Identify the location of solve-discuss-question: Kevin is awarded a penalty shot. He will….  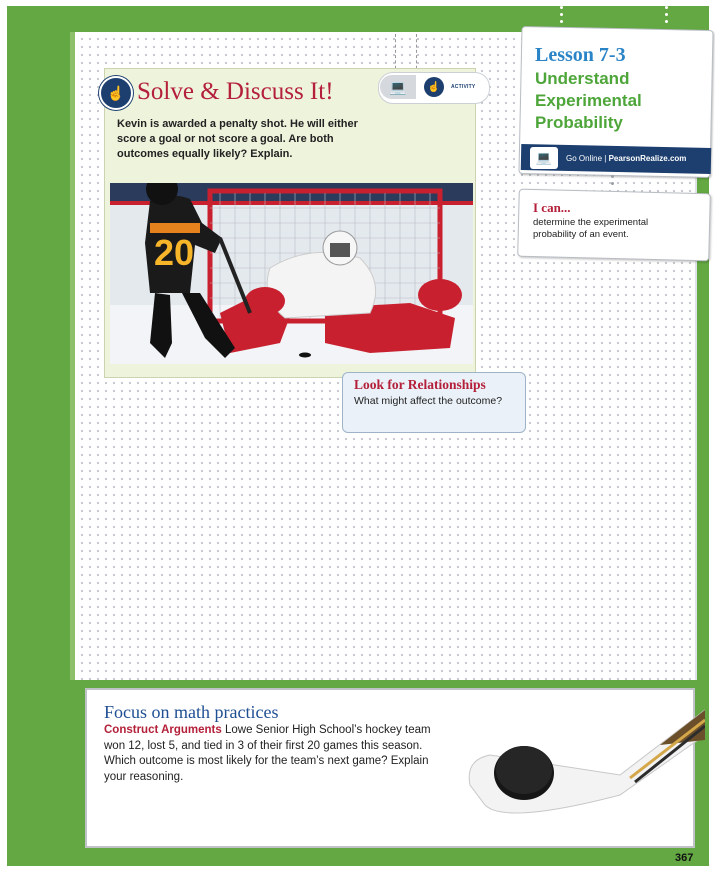
(237, 139).